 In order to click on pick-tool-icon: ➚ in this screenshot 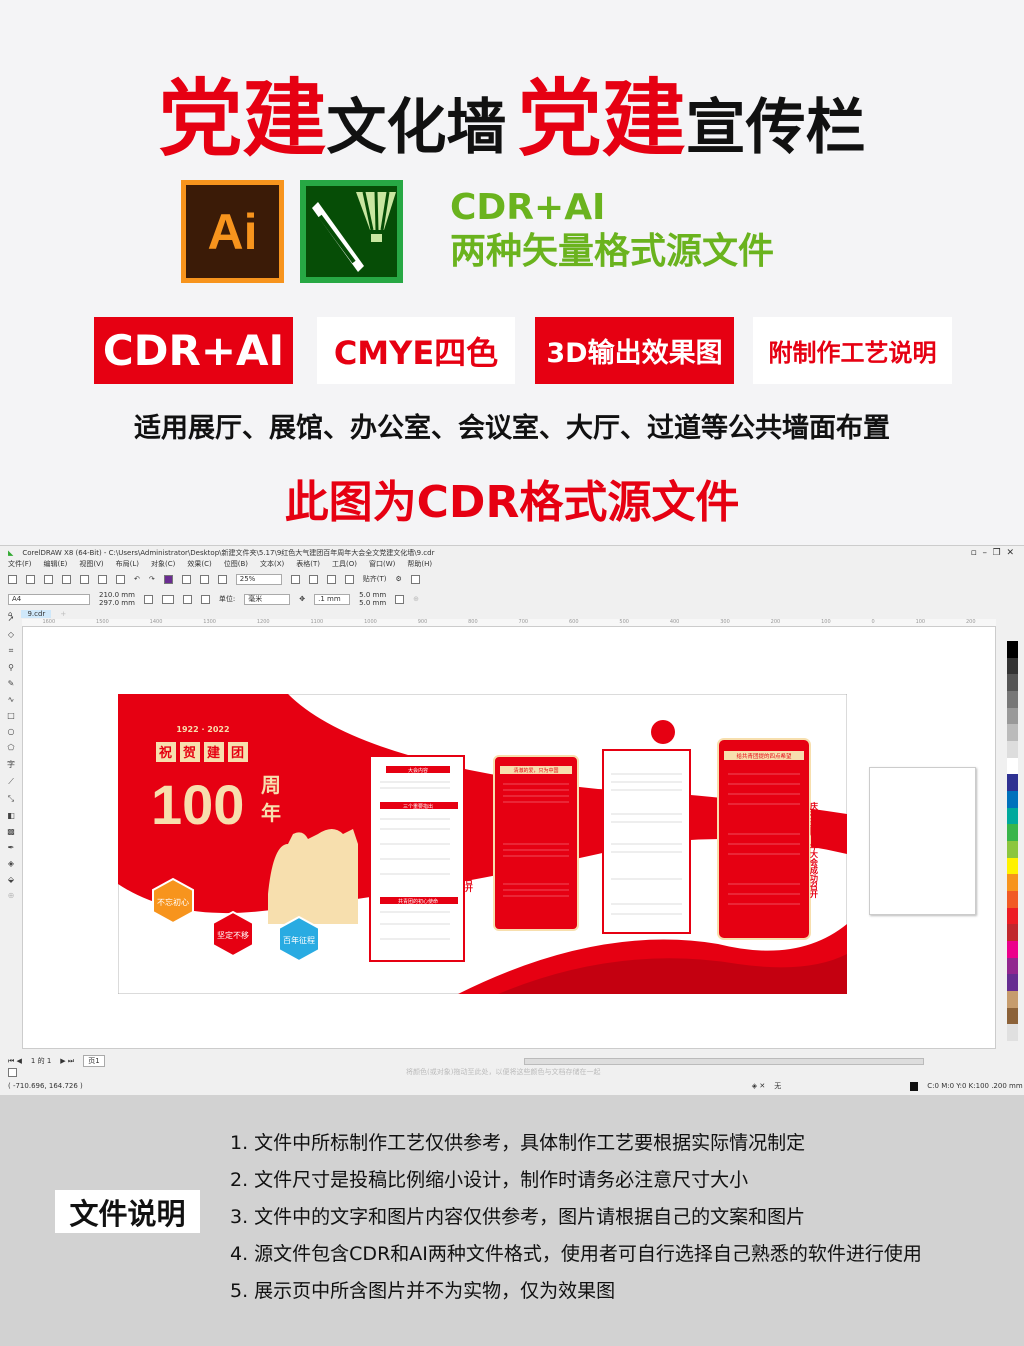, I will do `click(11, 618)`.